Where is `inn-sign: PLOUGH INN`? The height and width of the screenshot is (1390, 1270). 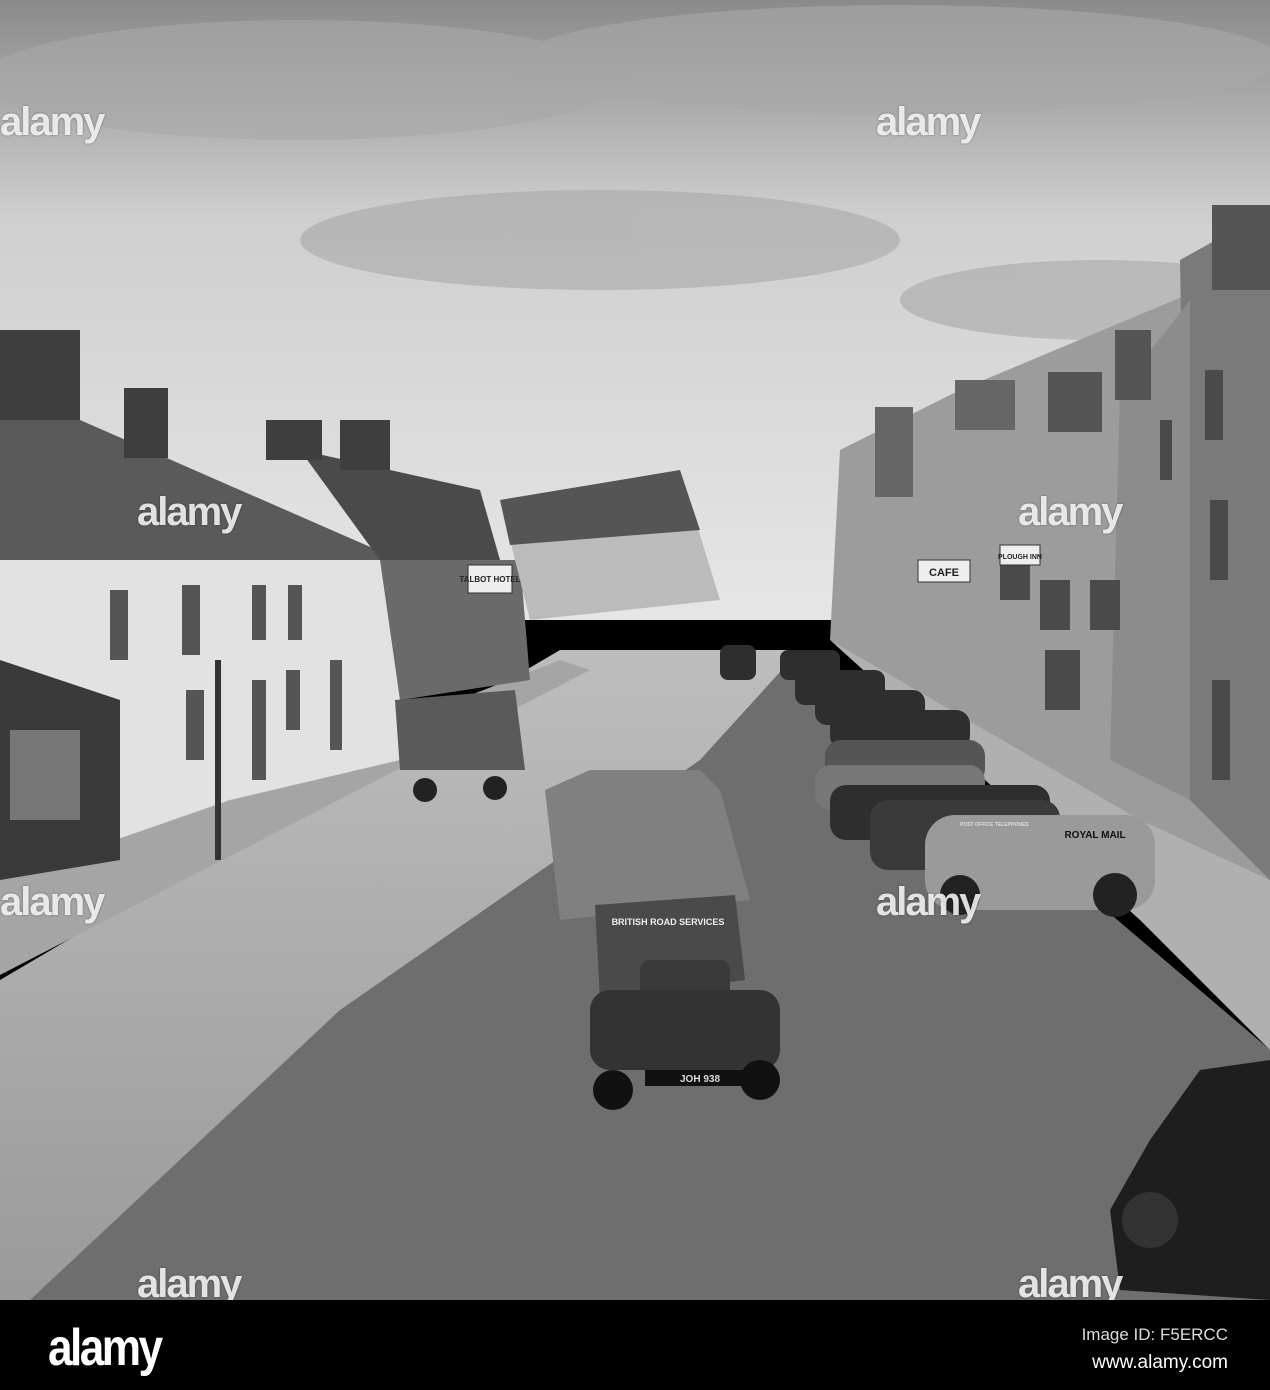
inn-sign: PLOUGH INN is located at coordinates (1020, 557).